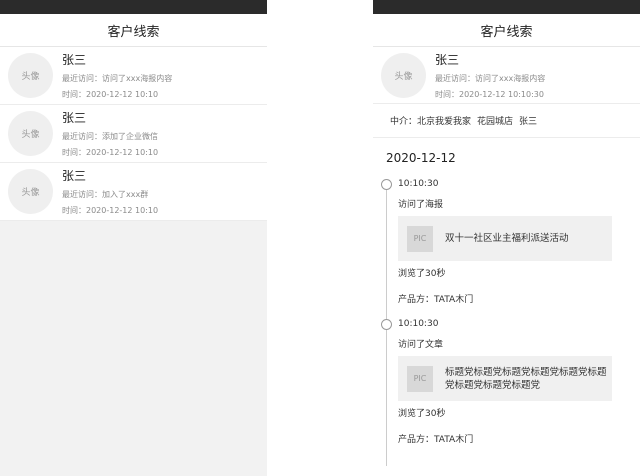 The width and height of the screenshot is (640, 476). What do you see at coordinates (495, 122) in the screenshot?
I see `agent-store: 花园城店` at bounding box center [495, 122].